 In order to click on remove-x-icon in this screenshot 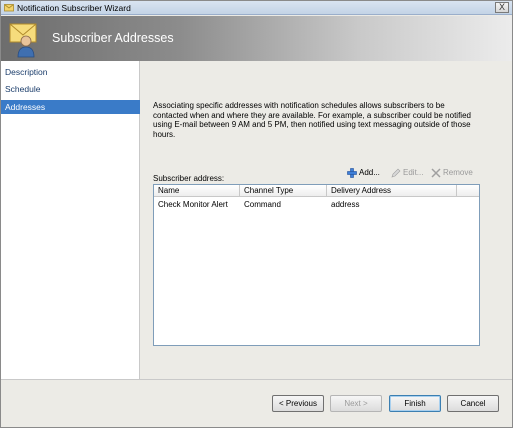, I will do `click(436, 172)`.